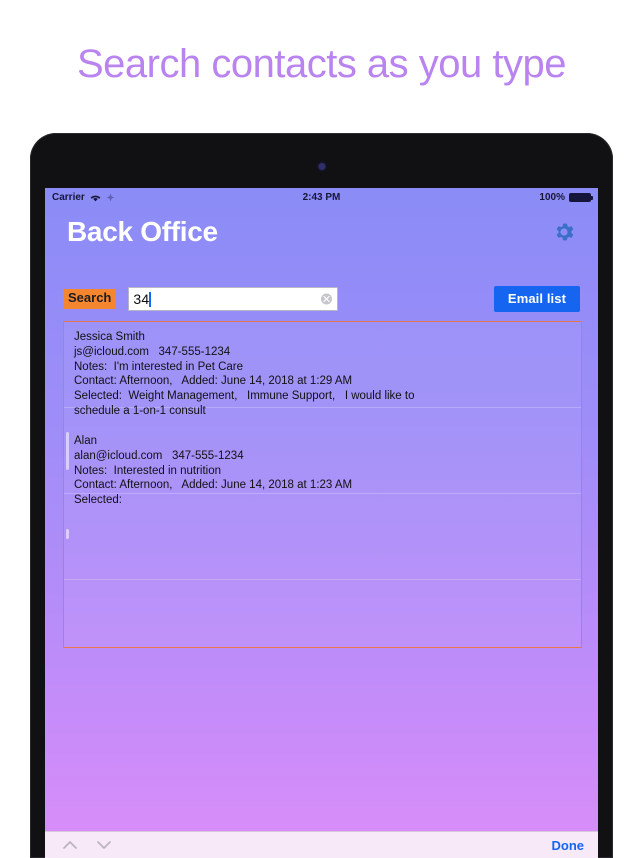 The height and width of the screenshot is (858, 643). What do you see at coordinates (233, 299) in the screenshot?
I see `search-input: 34` at bounding box center [233, 299].